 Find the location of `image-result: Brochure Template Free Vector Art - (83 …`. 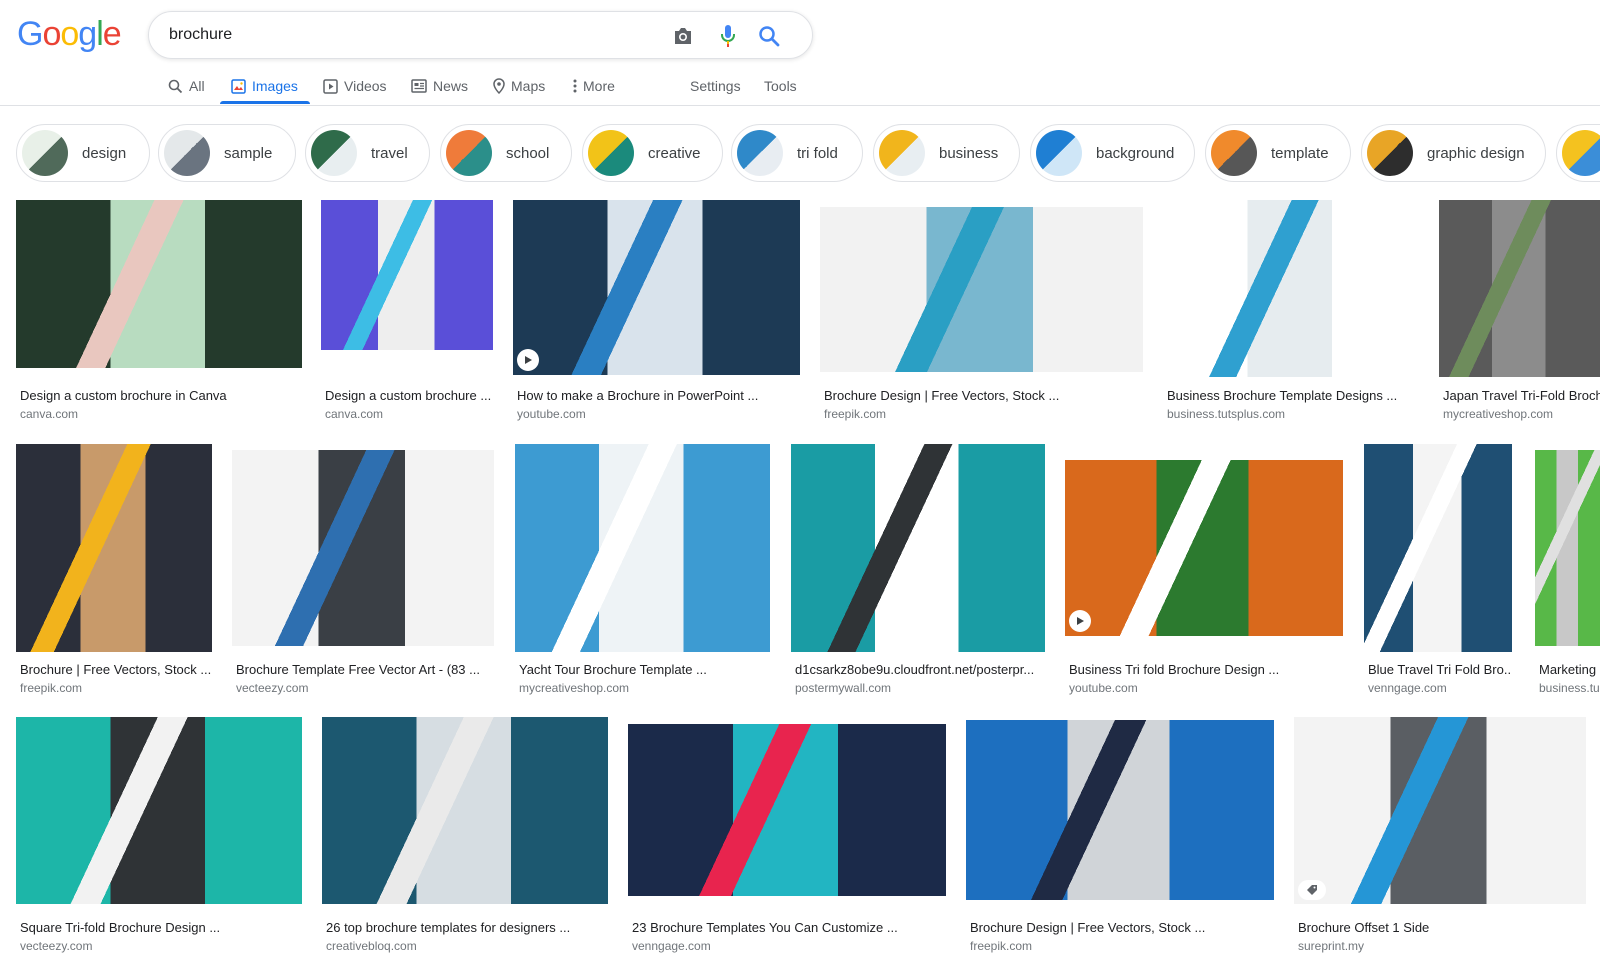

image-result: Brochure Template Free Vector Art - (83 … is located at coordinates (363, 569).